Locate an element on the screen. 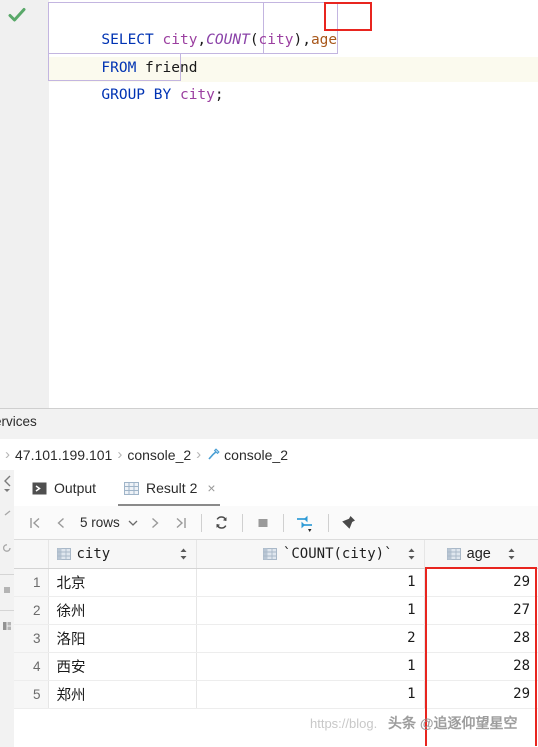 This screenshot has height=747, width=538. header-column-age-label: age is located at coordinates (478, 553).